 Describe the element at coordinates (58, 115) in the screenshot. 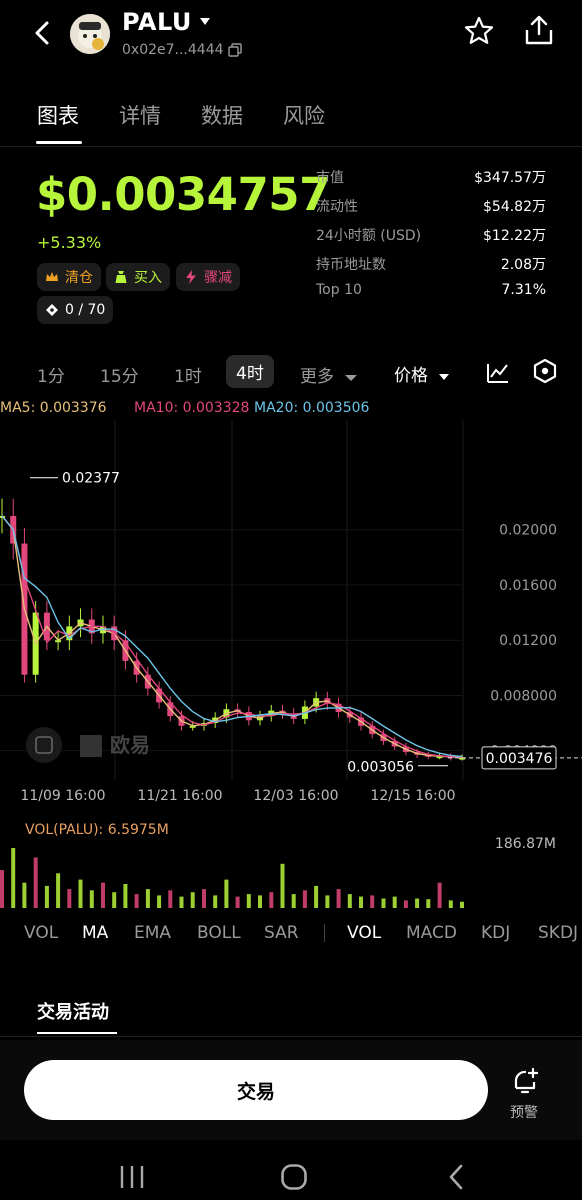

I see `tab-chart: 图表` at that location.